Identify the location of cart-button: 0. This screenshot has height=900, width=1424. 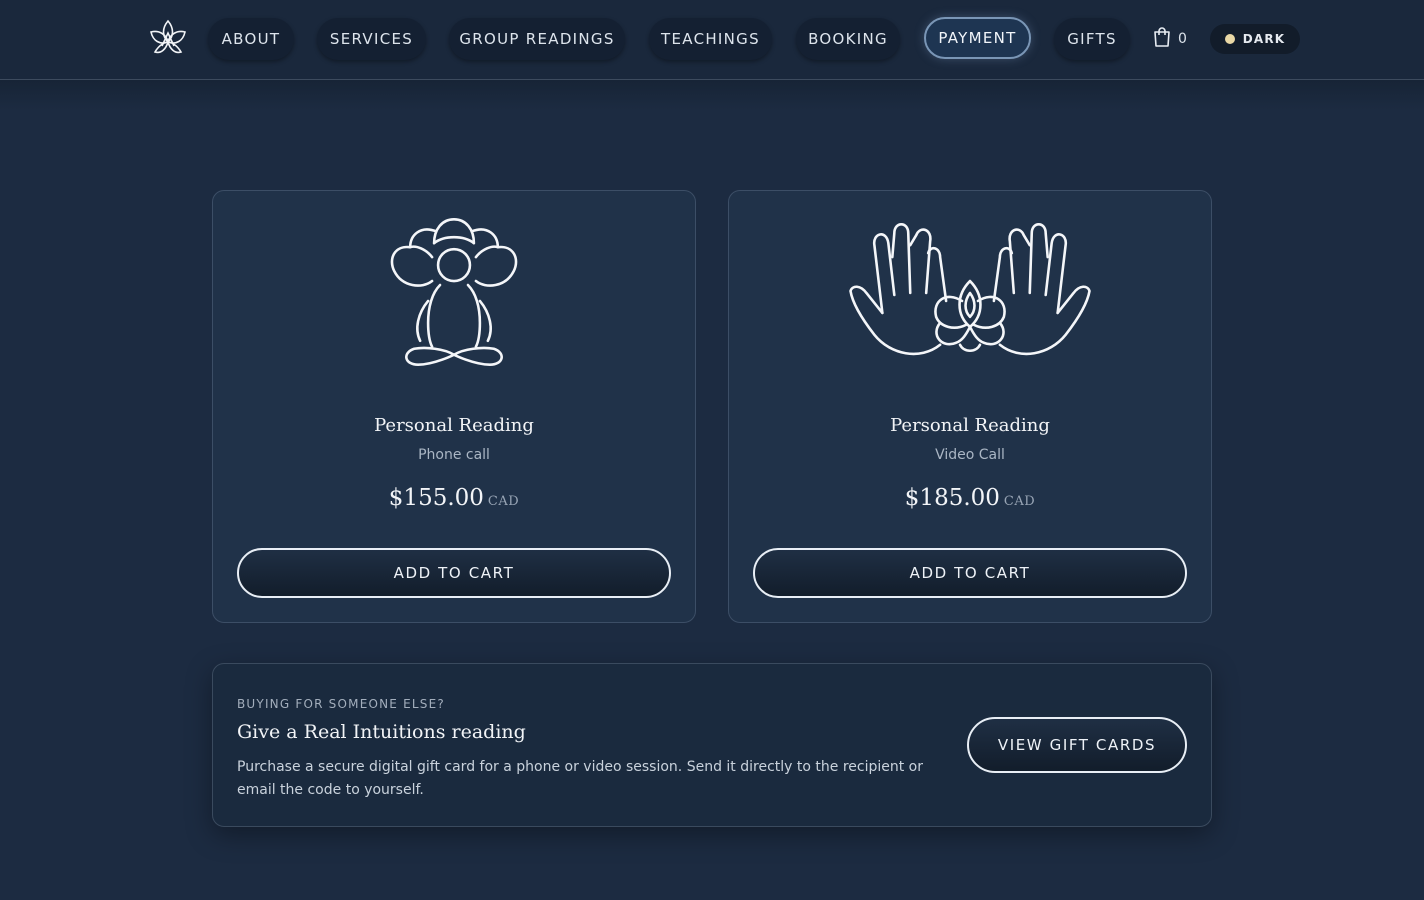
(1169, 39).